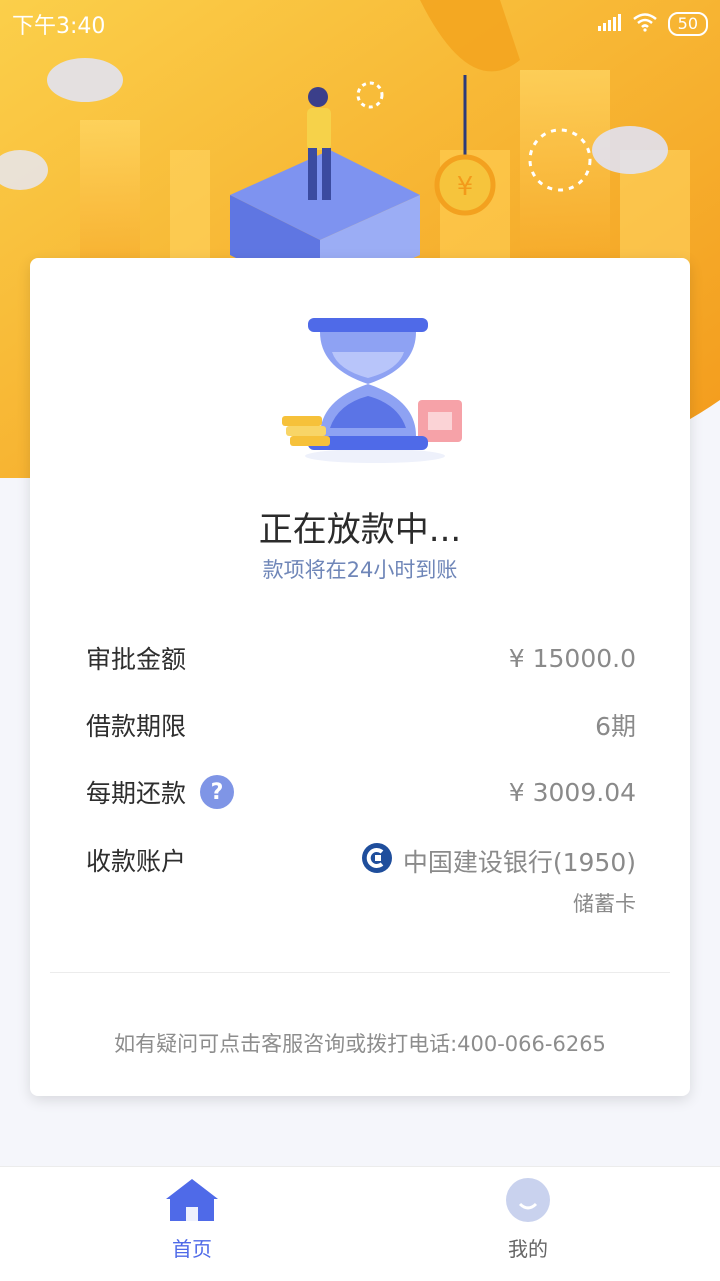 This screenshot has height=1281, width=720. Describe the element at coordinates (217, 792) in the screenshot. I see `help-icon: ?` at that location.